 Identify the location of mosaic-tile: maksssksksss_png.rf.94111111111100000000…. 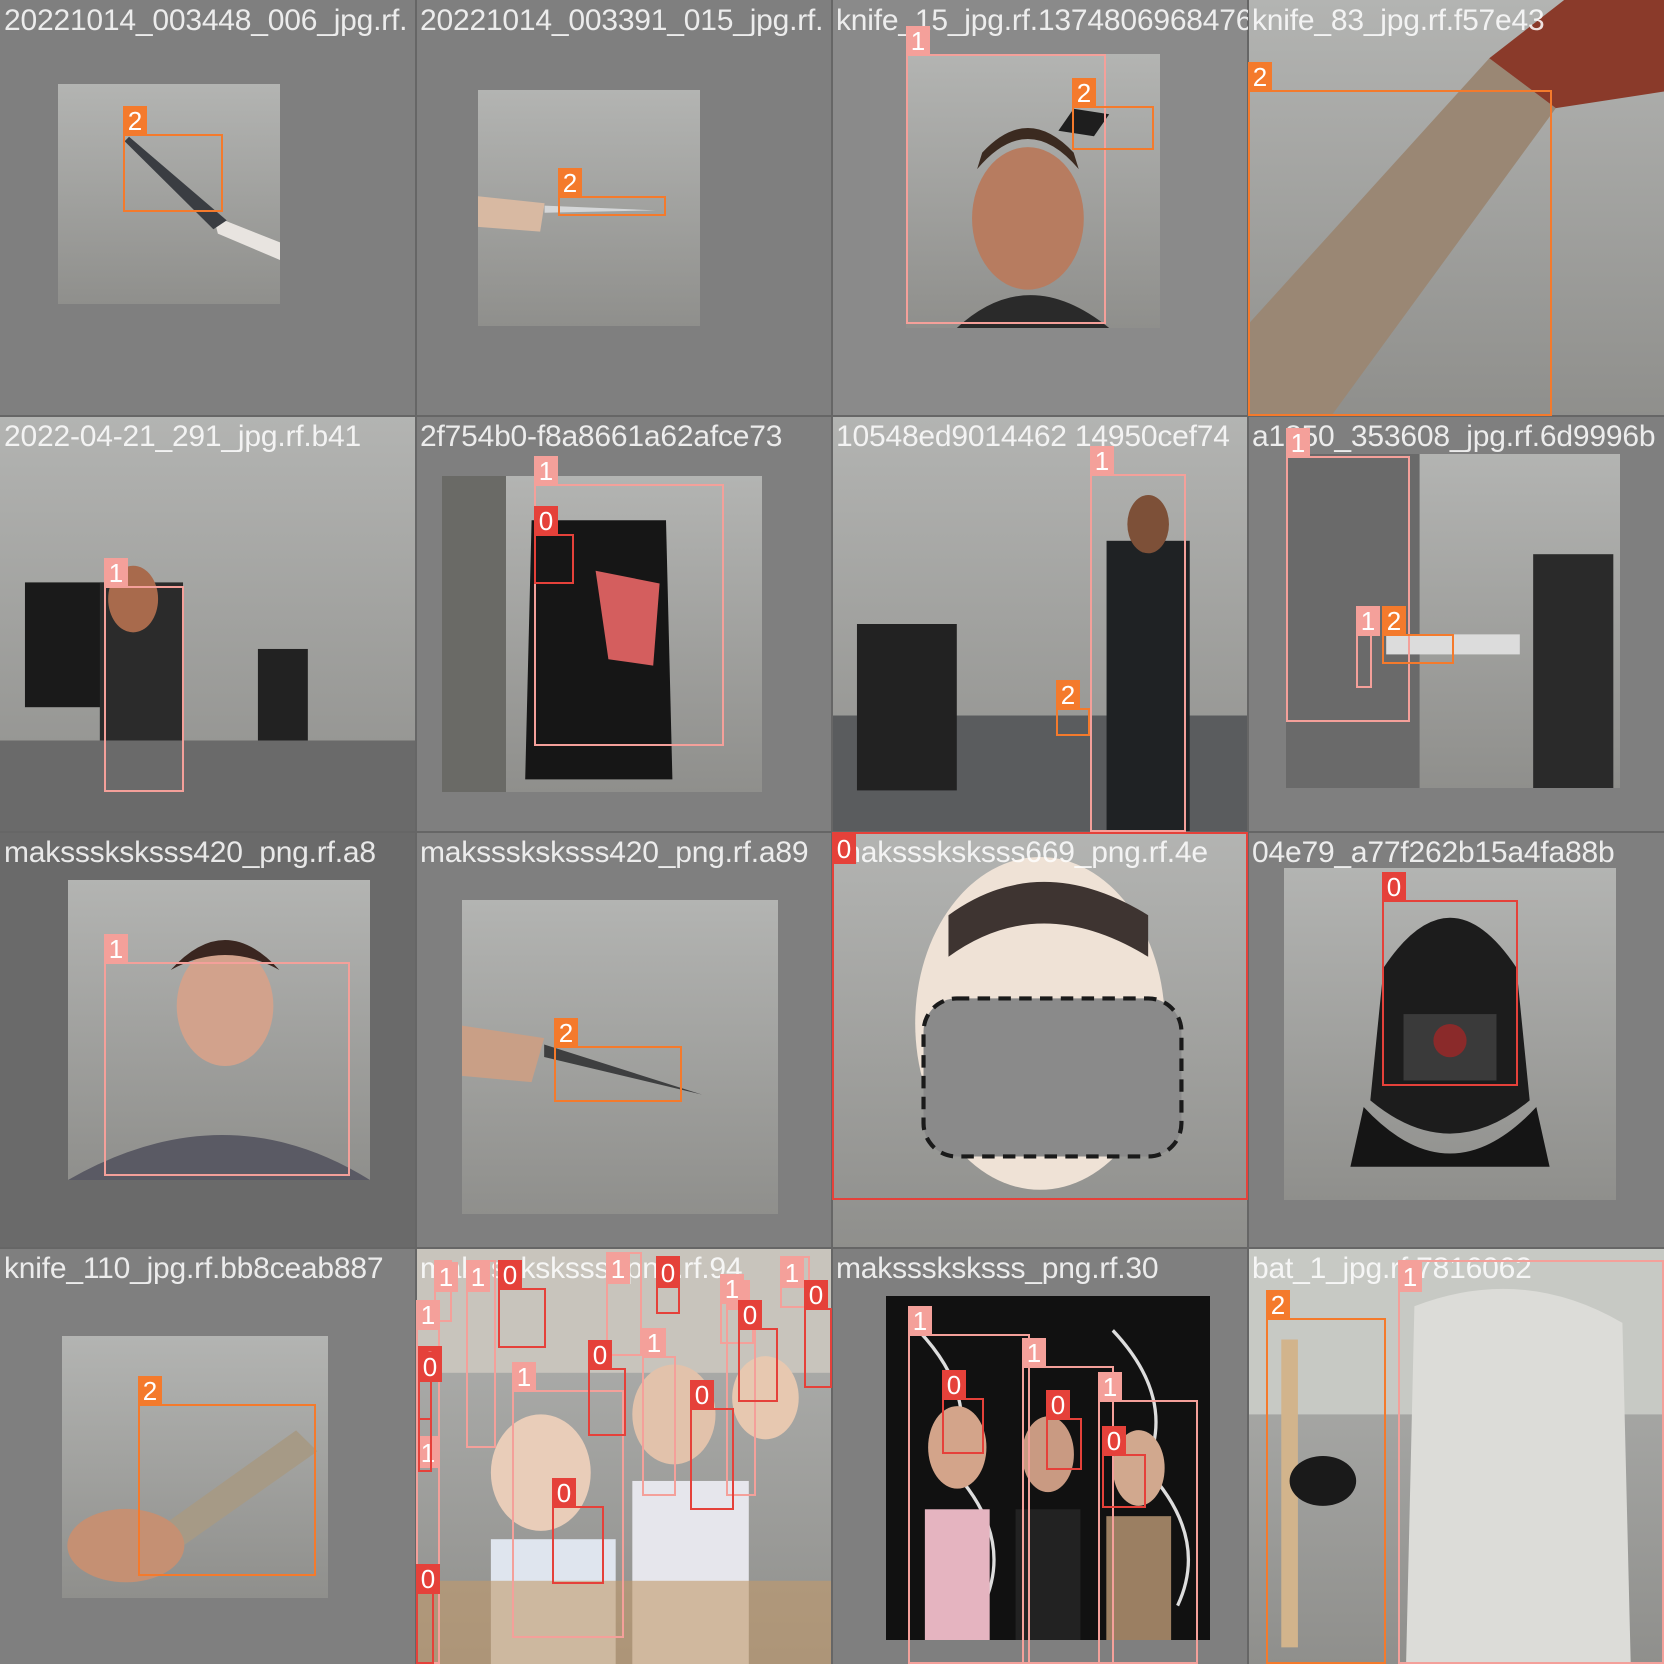
(624, 1456).